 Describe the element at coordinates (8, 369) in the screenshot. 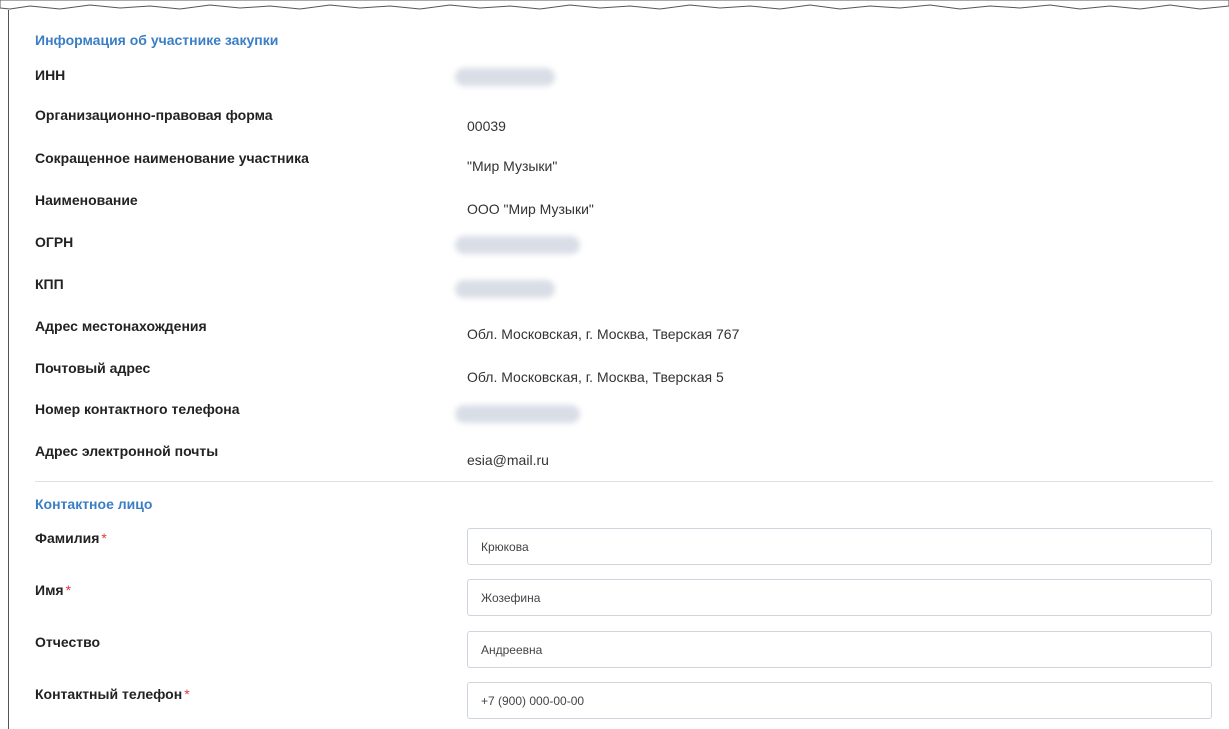

I see `left-border` at that location.